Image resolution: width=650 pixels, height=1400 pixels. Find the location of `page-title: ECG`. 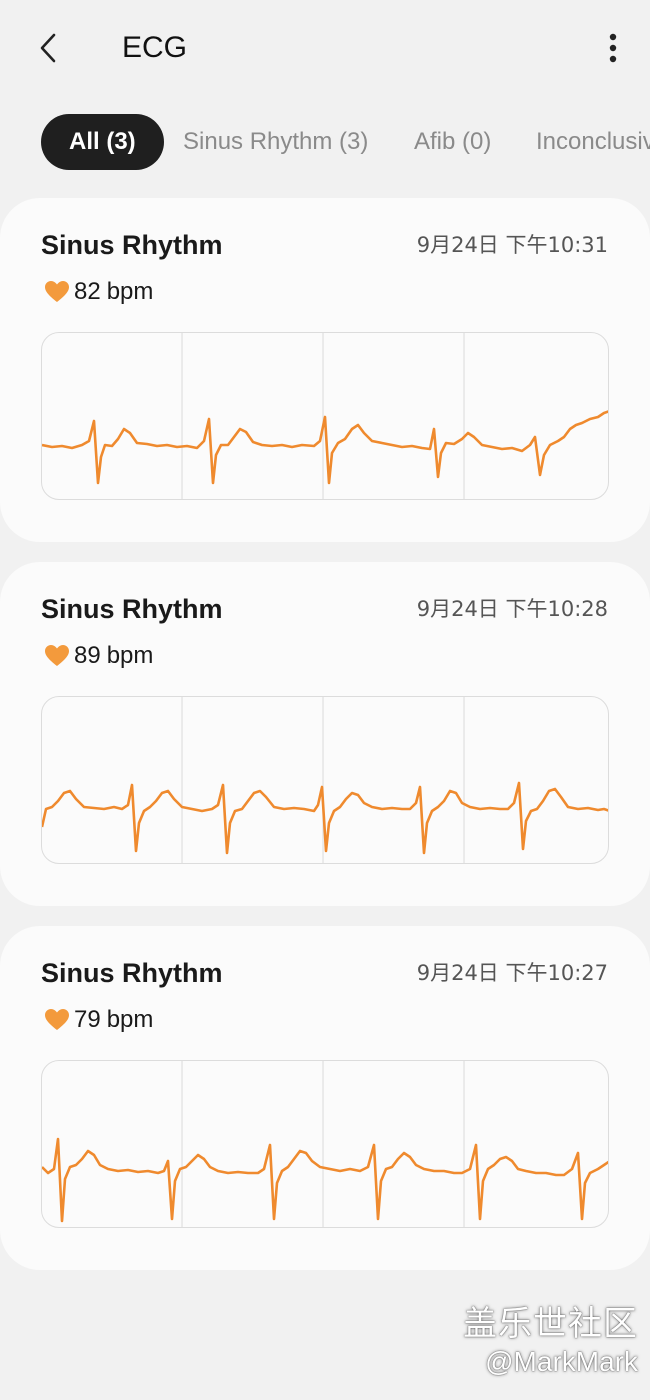

page-title: ECG is located at coordinates (155, 47).